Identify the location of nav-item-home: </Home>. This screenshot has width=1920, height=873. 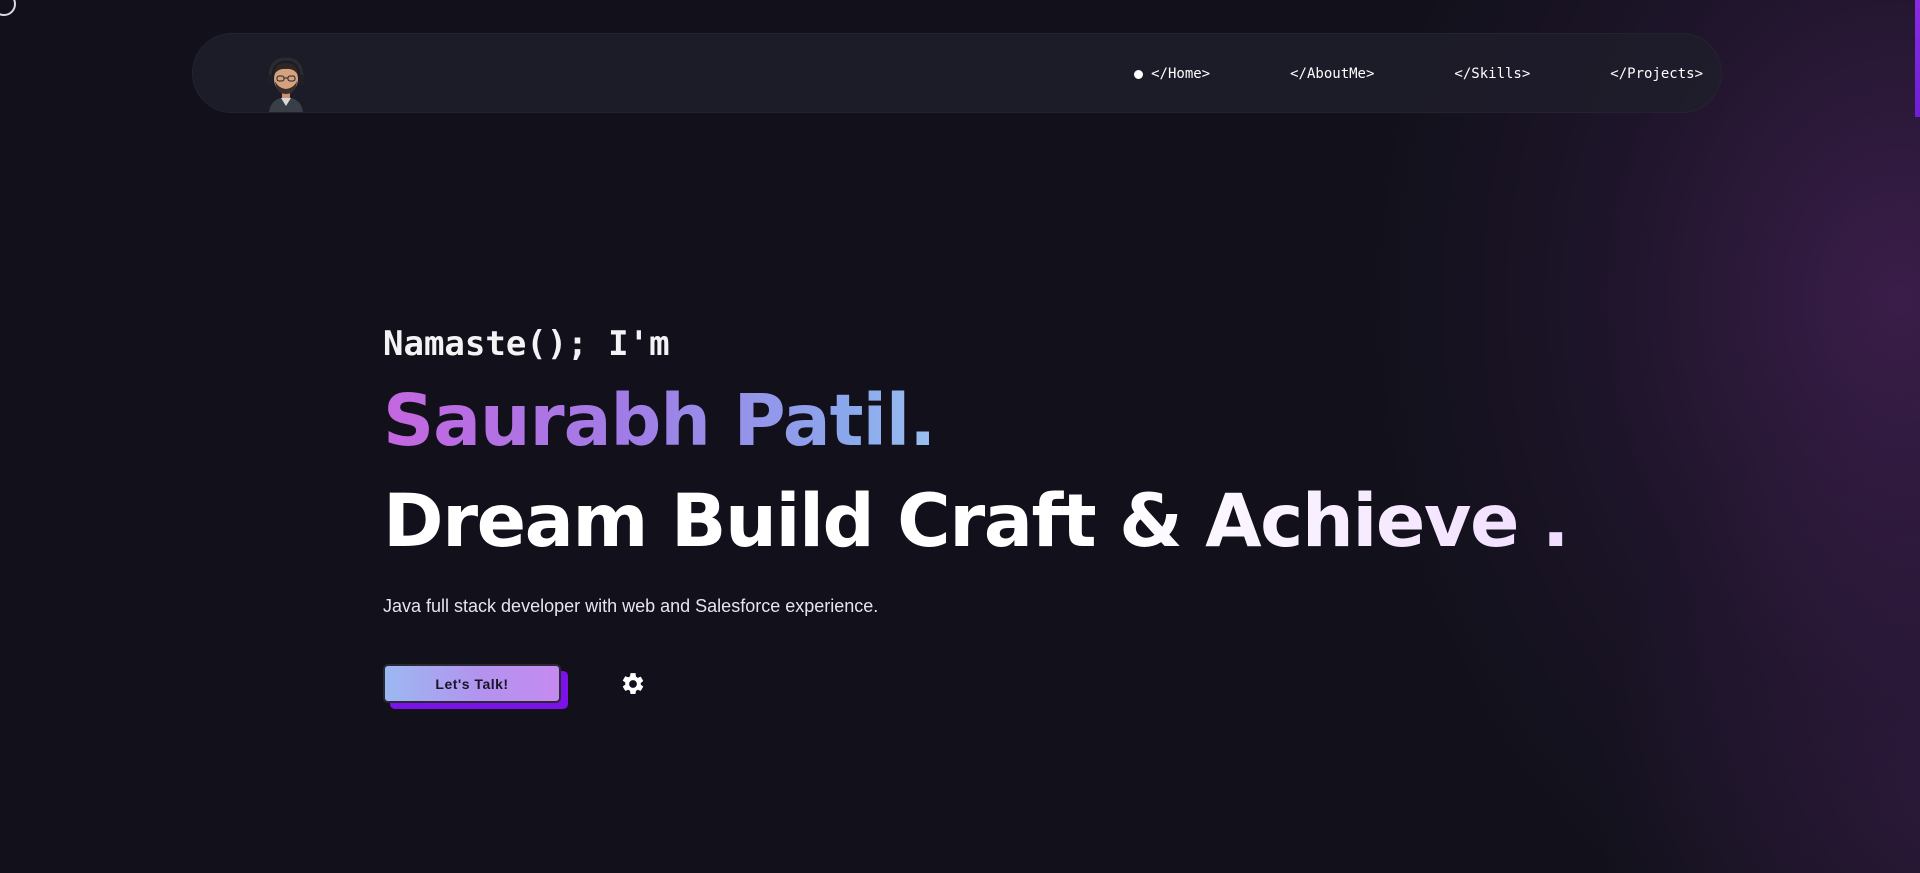
(1172, 74).